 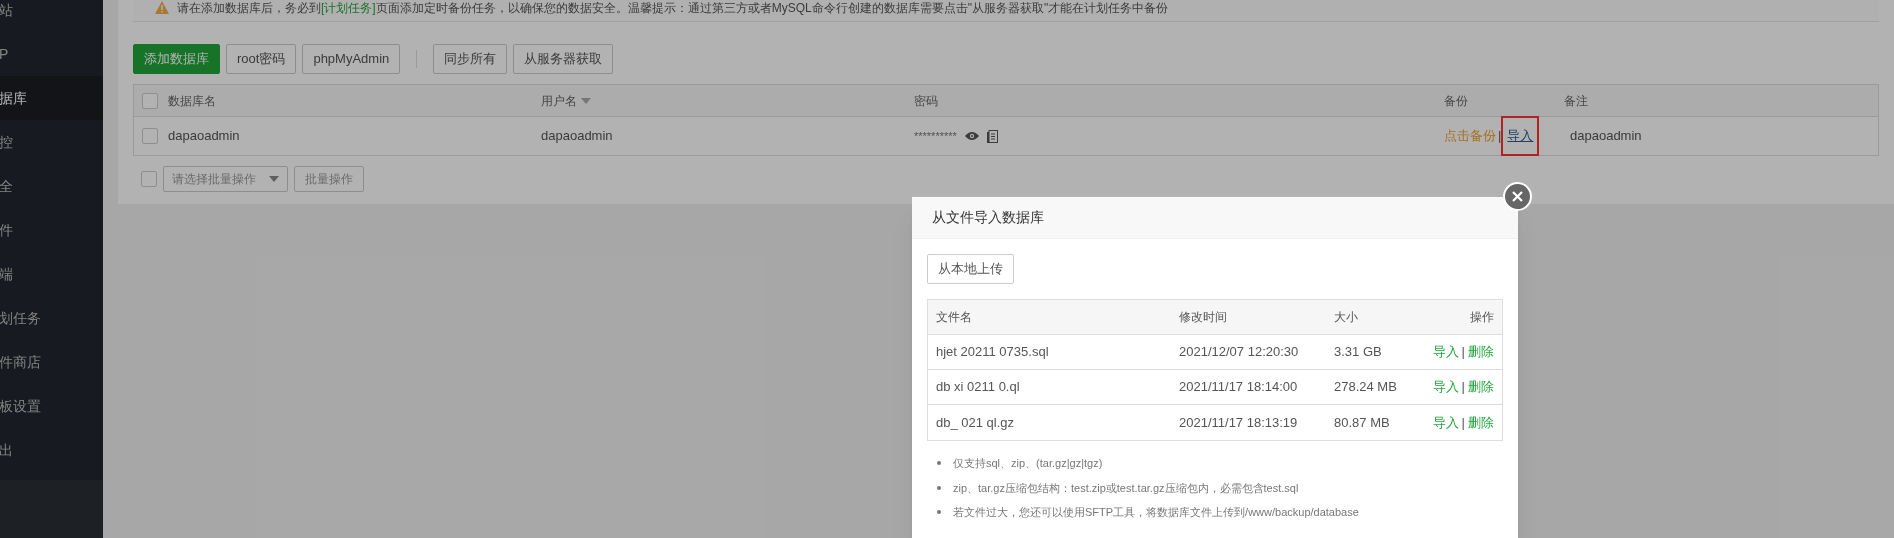 What do you see at coordinates (1358, 352) in the screenshot?
I see `table-cell: 3.31 GB` at bounding box center [1358, 352].